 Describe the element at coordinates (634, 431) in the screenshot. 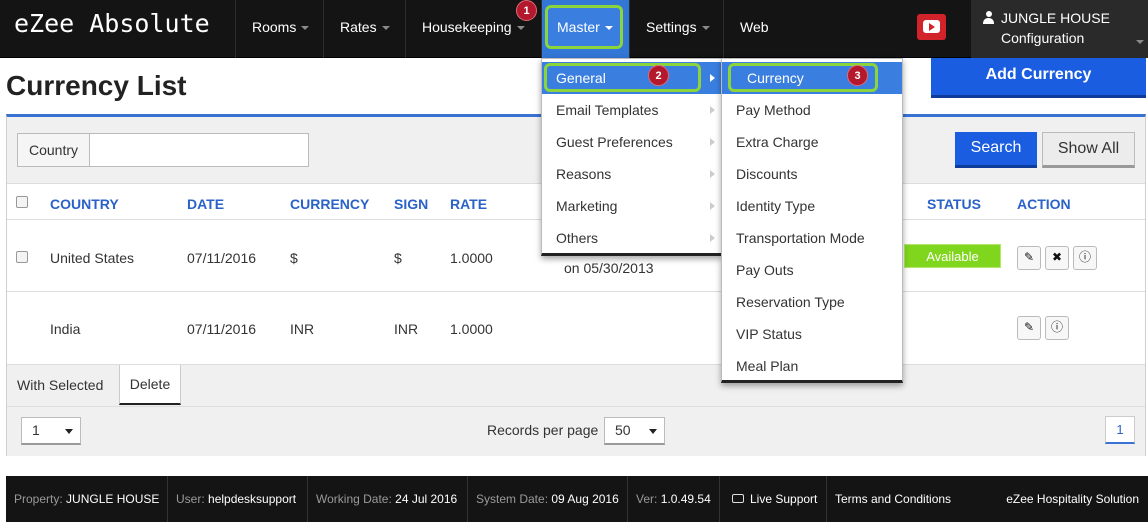

I see `records-per-page-select: 50` at that location.